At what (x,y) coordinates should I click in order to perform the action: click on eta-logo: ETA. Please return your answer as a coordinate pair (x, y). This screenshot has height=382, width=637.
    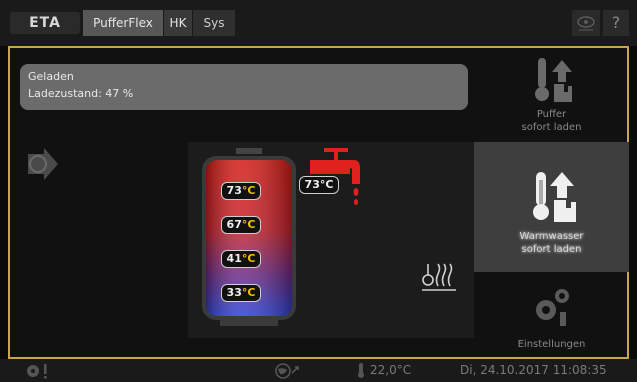
    Looking at the image, I should click on (45, 23).